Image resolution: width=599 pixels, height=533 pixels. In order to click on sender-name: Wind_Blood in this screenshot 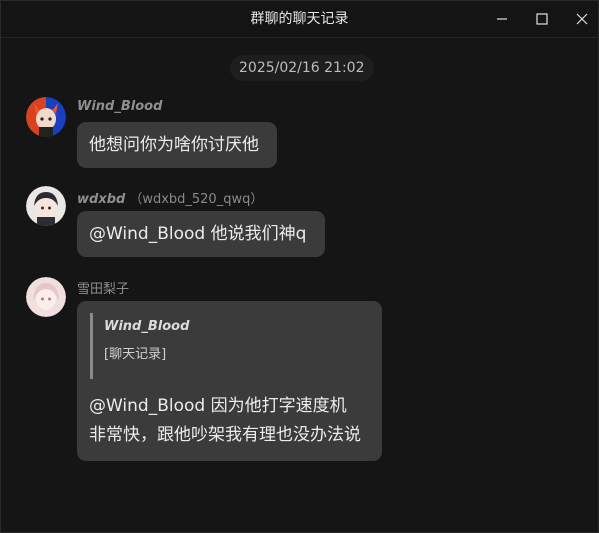, I will do `click(119, 106)`.